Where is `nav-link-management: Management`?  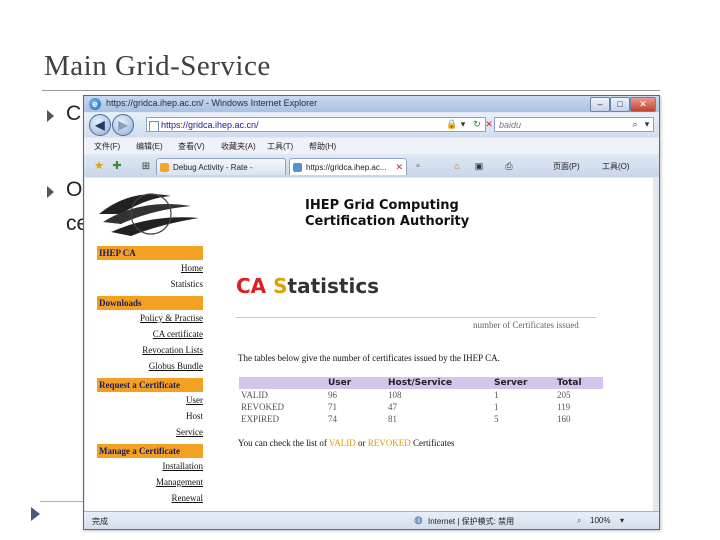 nav-link-management: Management is located at coordinates (179, 482).